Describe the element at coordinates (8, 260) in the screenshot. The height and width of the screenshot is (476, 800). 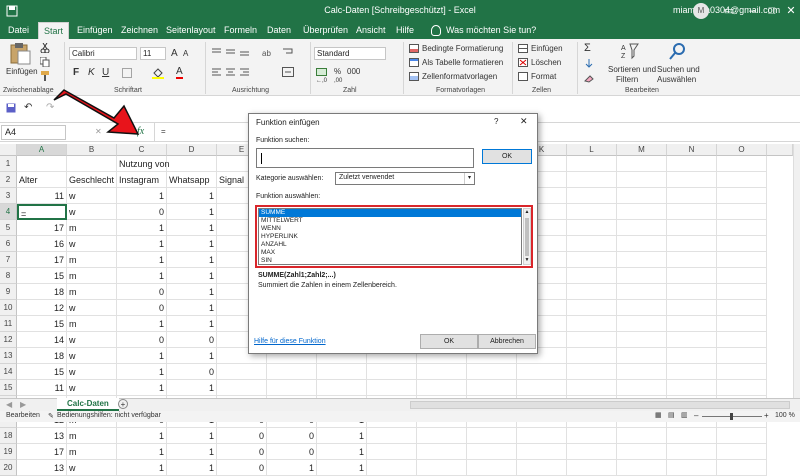
I see `row-header: 7` at that location.